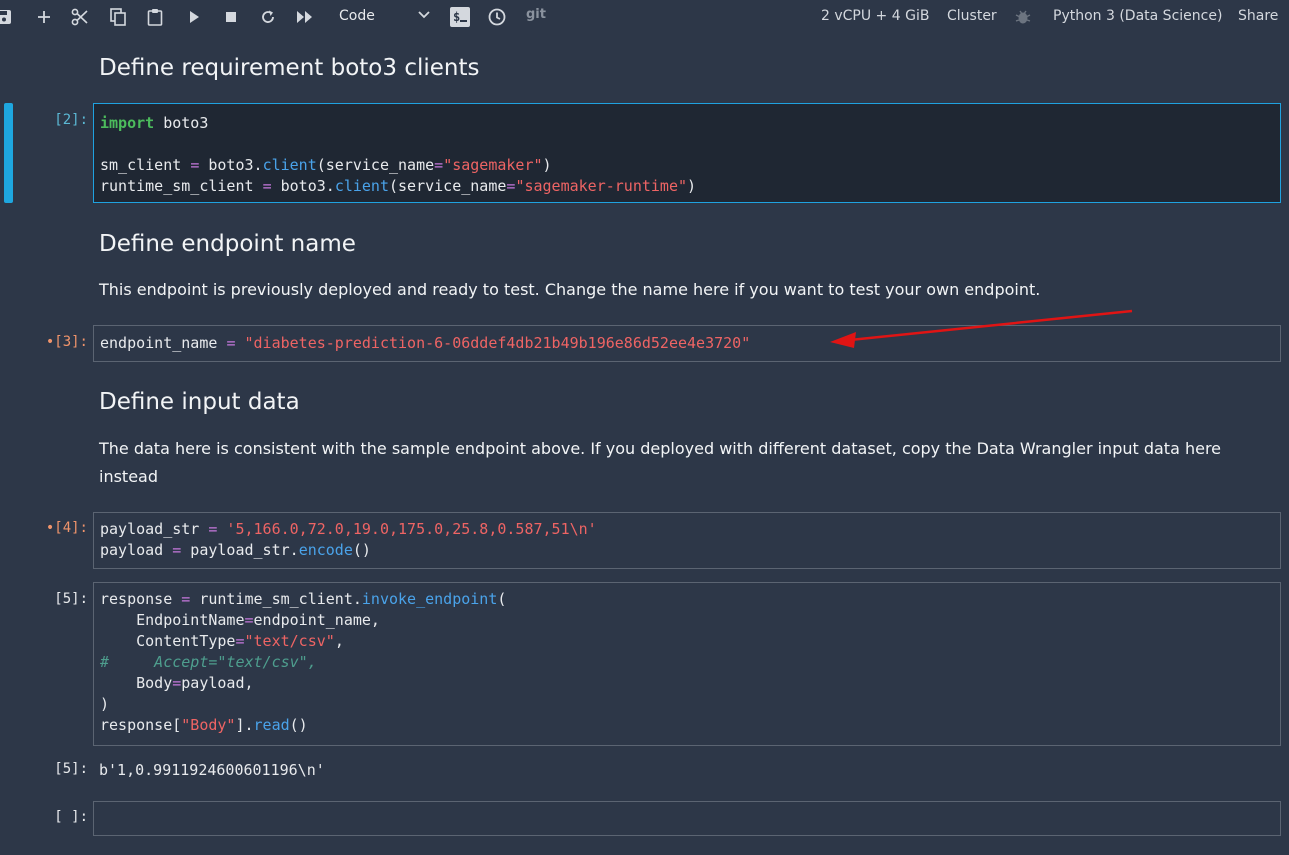  Describe the element at coordinates (382, 16) in the screenshot. I see `cell-type-select: Code` at that location.